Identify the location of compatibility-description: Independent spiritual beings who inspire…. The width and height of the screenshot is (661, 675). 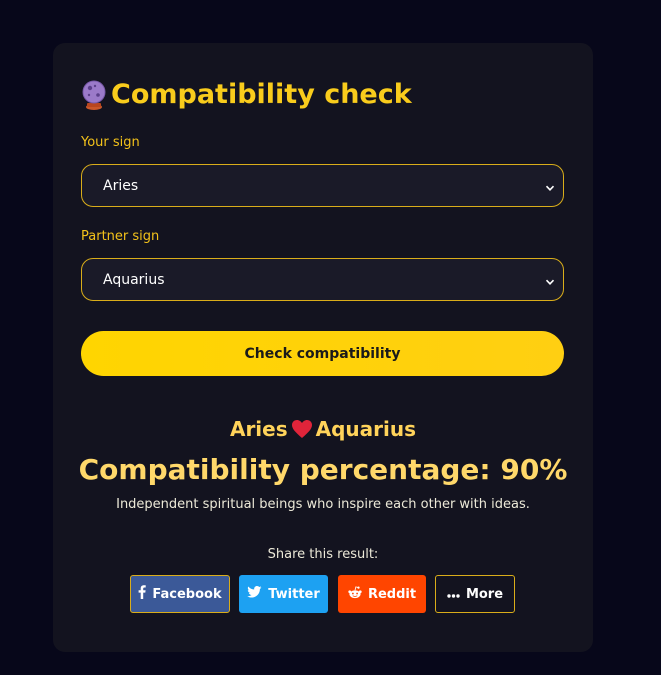
(323, 504).